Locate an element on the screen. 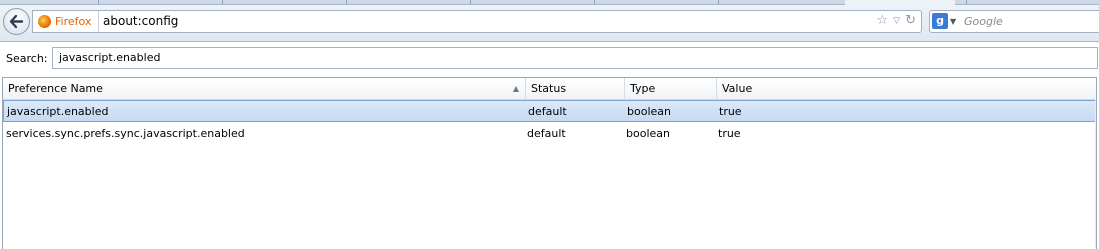  table-row: javascript.enabled default boolean true is located at coordinates (549, 111).